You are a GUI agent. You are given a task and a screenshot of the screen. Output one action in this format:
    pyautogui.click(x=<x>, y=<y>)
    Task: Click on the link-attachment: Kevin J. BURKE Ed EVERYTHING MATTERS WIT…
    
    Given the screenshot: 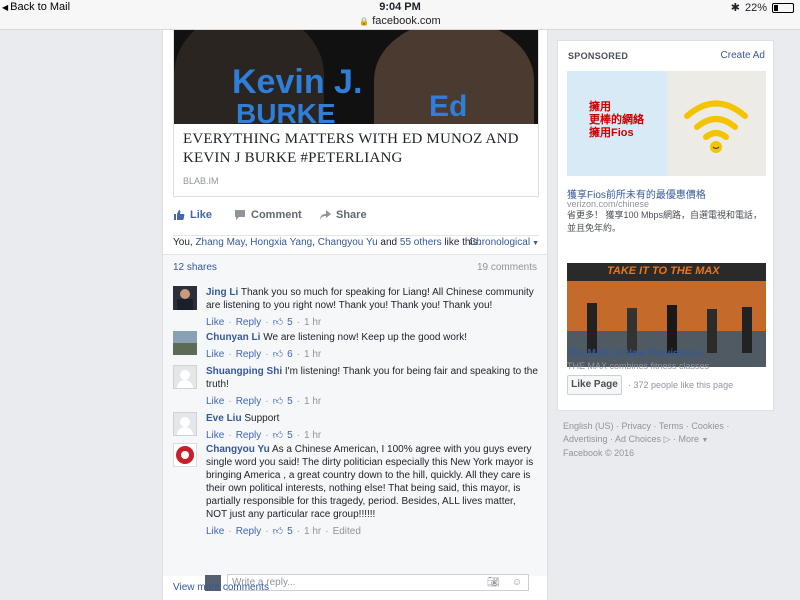 What is the action you would take?
    pyautogui.click(x=356, y=113)
    